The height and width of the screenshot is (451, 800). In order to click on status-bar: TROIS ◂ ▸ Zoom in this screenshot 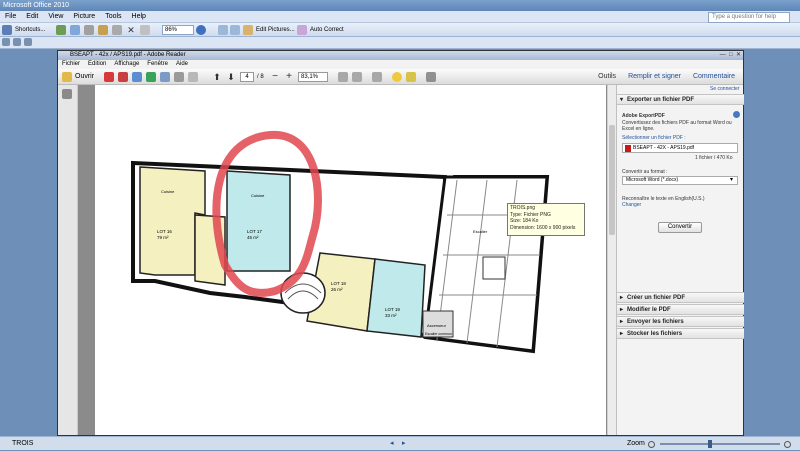, I will do `click(400, 443)`.